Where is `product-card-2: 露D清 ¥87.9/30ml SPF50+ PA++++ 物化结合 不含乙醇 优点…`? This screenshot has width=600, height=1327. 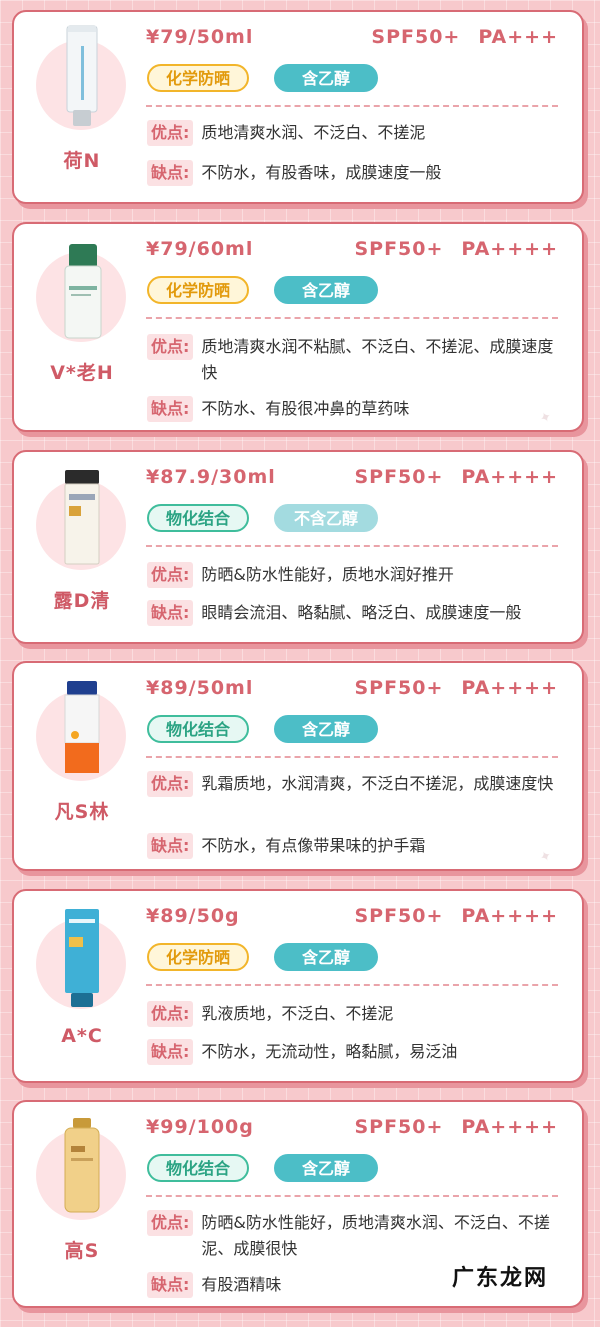
product-card-2: 露D清 ¥87.9/30ml SPF50+ PA++++ 物化结合 不含乙醇 优点… is located at coordinates (298, 547).